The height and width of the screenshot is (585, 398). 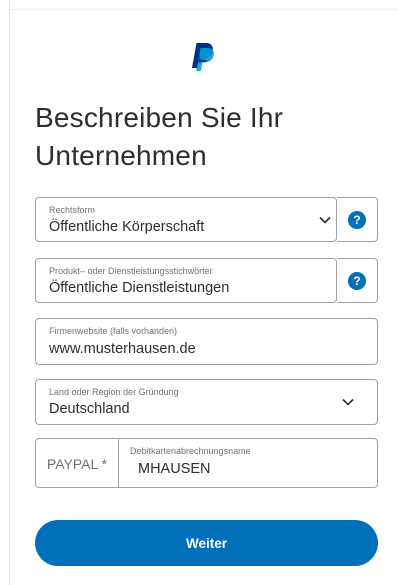 I want to click on country-label: Land oder Region der Gründung, so click(x=114, y=392).